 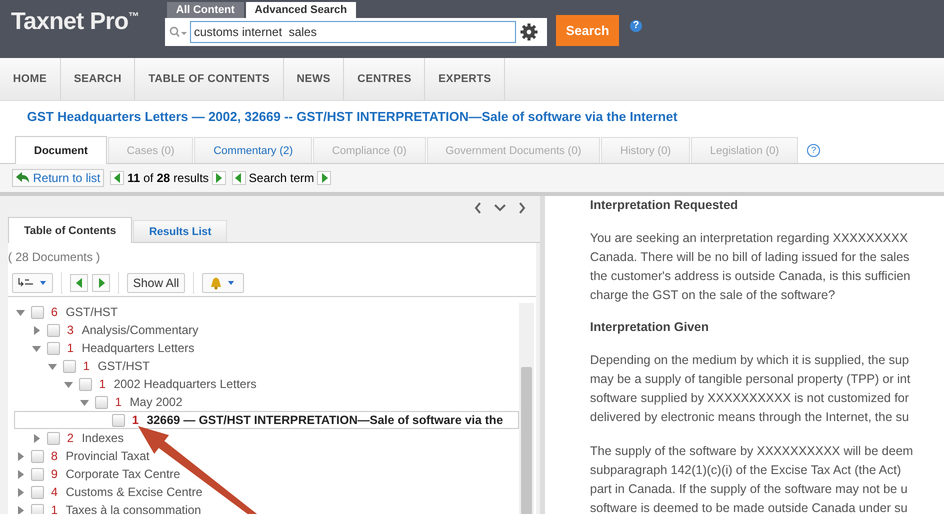 I want to click on nav-link: TABLE OF CONTENTS, so click(x=209, y=79).